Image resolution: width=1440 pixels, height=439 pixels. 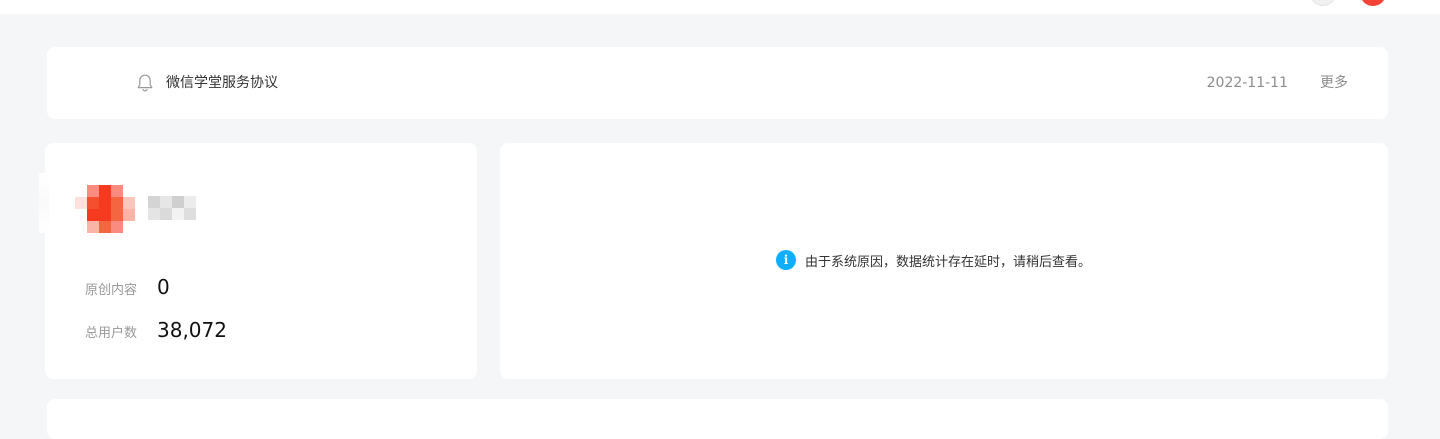 I want to click on stat-original-content: 原创内容 0, so click(x=127, y=287).